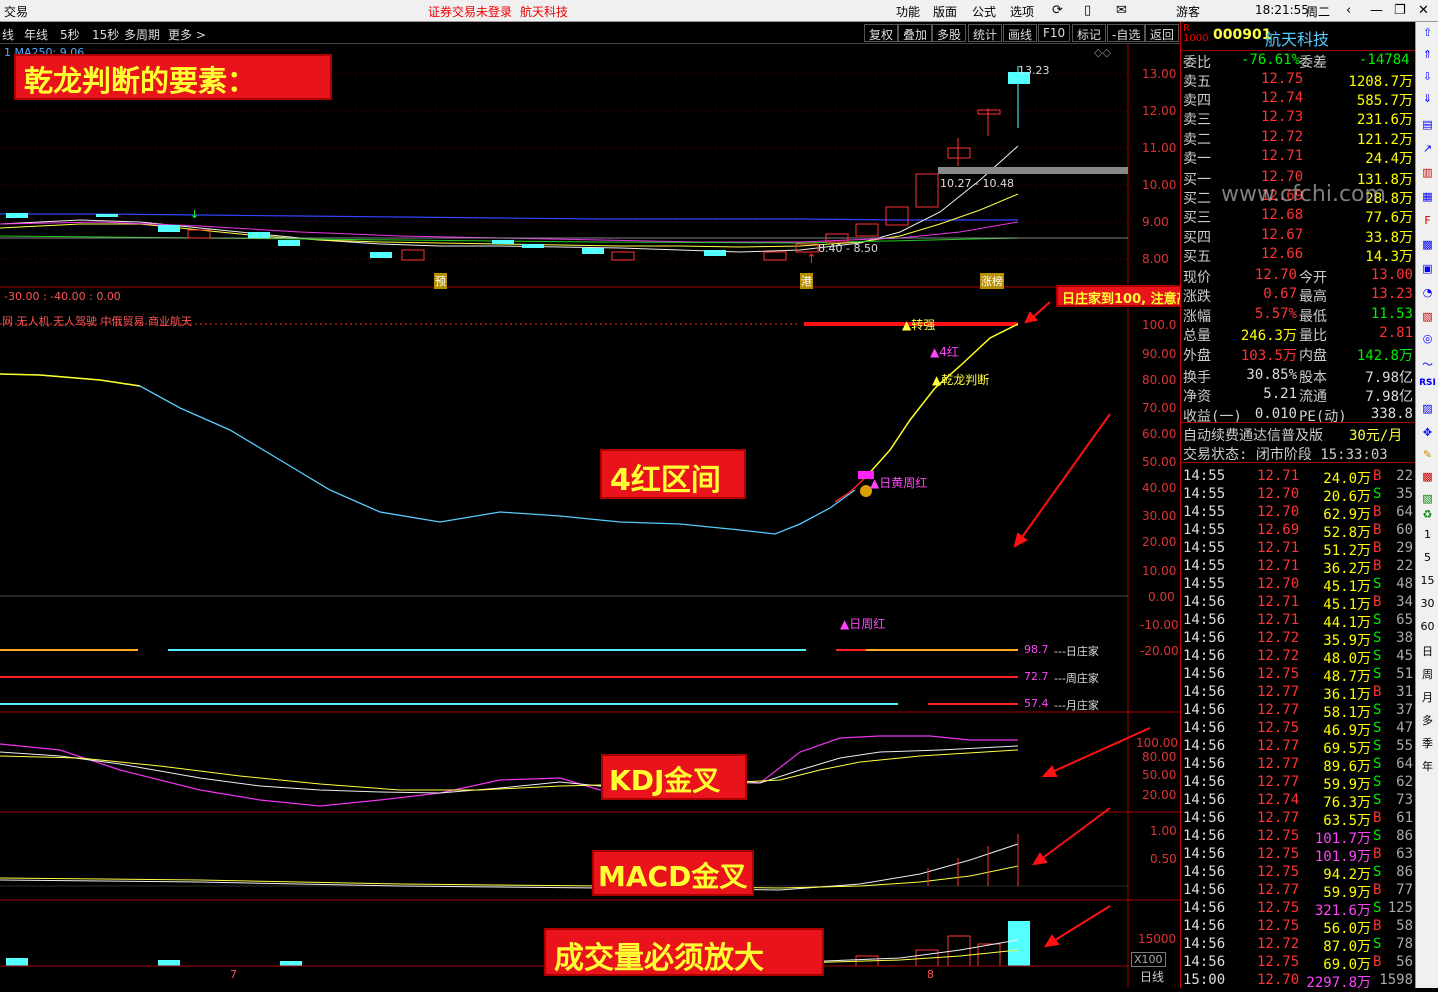  What do you see at coordinates (1427, 517) in the screenshot?
I see `refresh-panel-icon: ♻` at bounding box center [1427, 517].